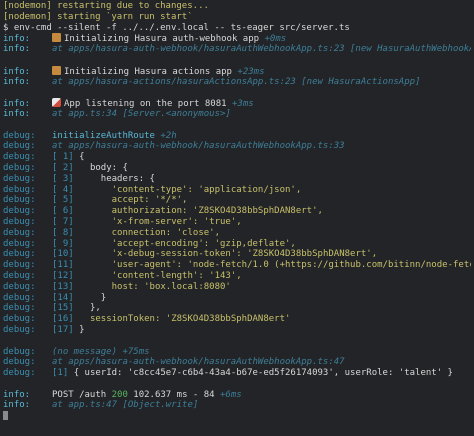 Image resolution: width=474 pixels, height=436 pixels. Describe the element at coordinates (237, 287) in the screenshot. I see `debug-payload-line: debug: [13] host: 'box.local:8080'` at that location.